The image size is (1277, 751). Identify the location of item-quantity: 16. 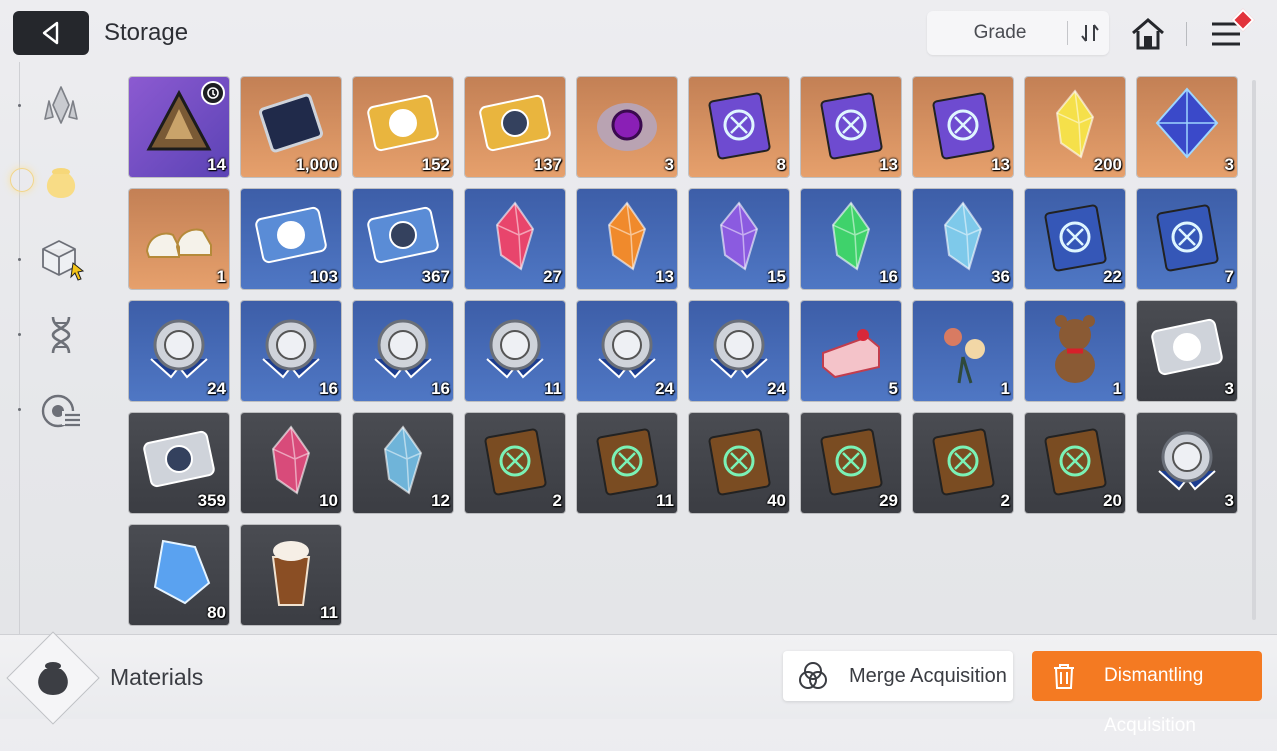
(328, 388).